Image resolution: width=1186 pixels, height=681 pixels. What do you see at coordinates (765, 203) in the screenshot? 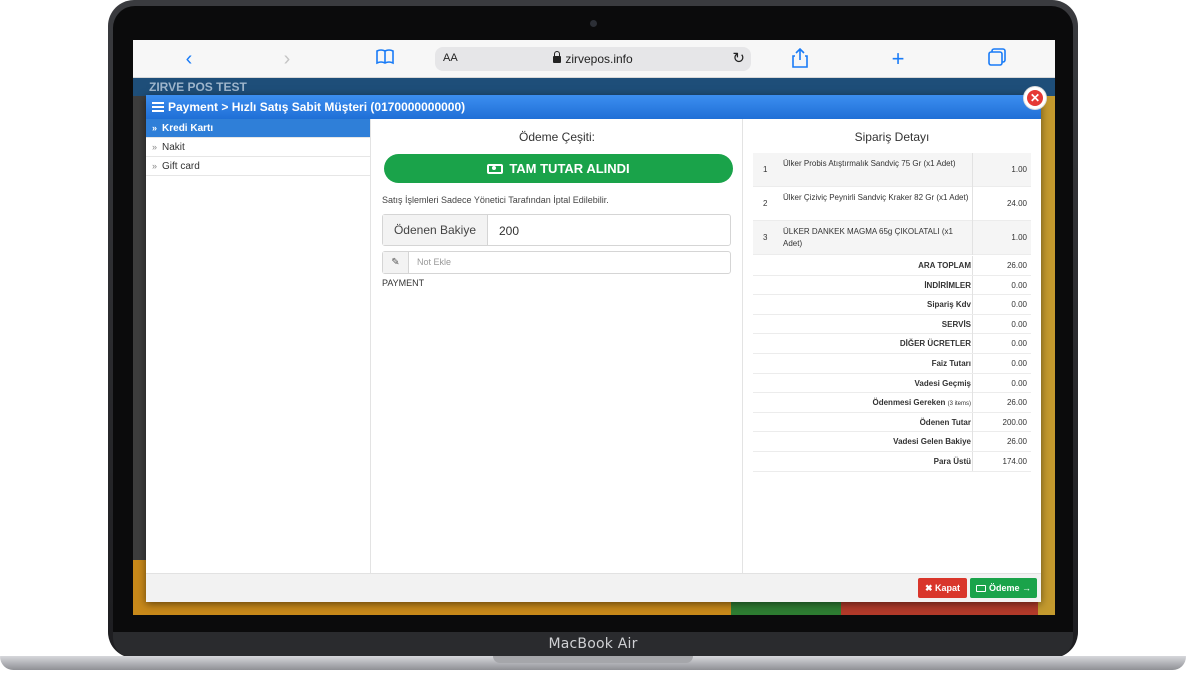
I see `item-number: 2` at bounding box center [765, 203].